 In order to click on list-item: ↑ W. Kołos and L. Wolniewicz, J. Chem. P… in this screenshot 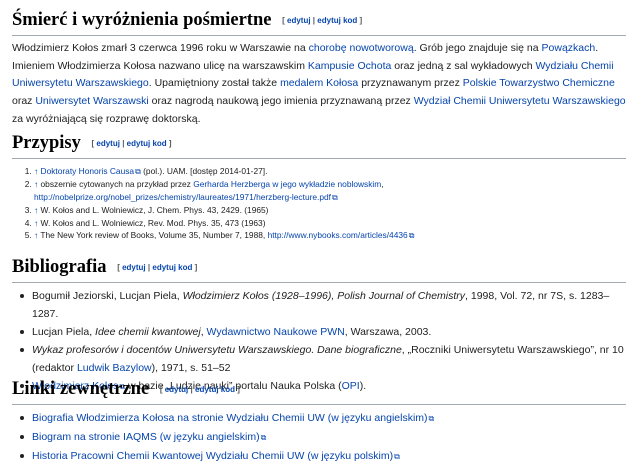, I will do `click(330, 210)`.